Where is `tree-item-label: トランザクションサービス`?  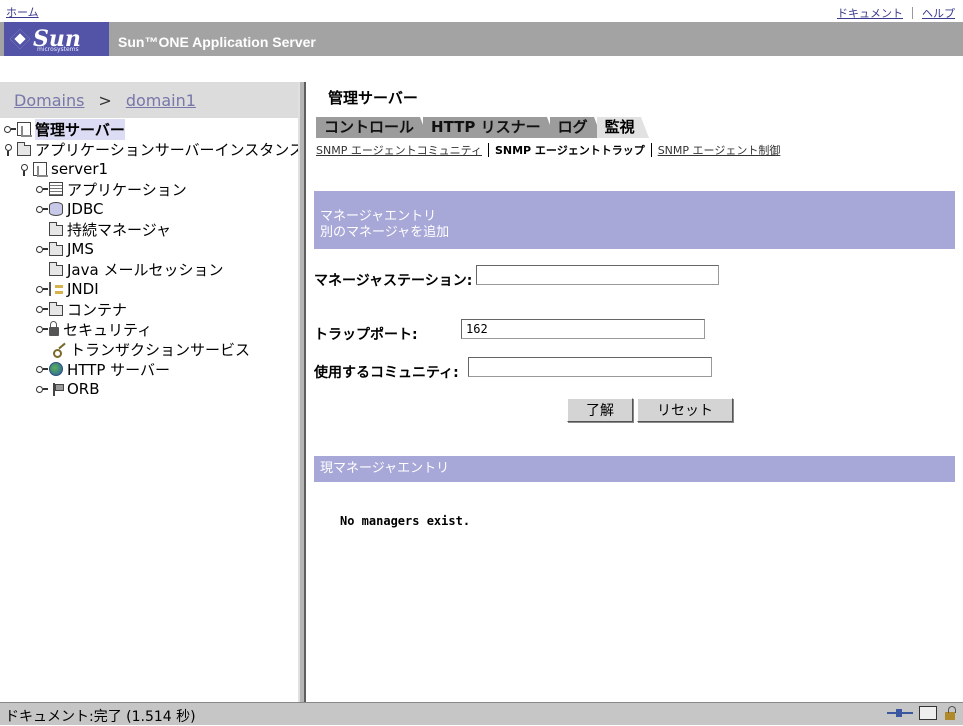 tree-item-label: トランザクションサービス is located at coordinates (160, 349).